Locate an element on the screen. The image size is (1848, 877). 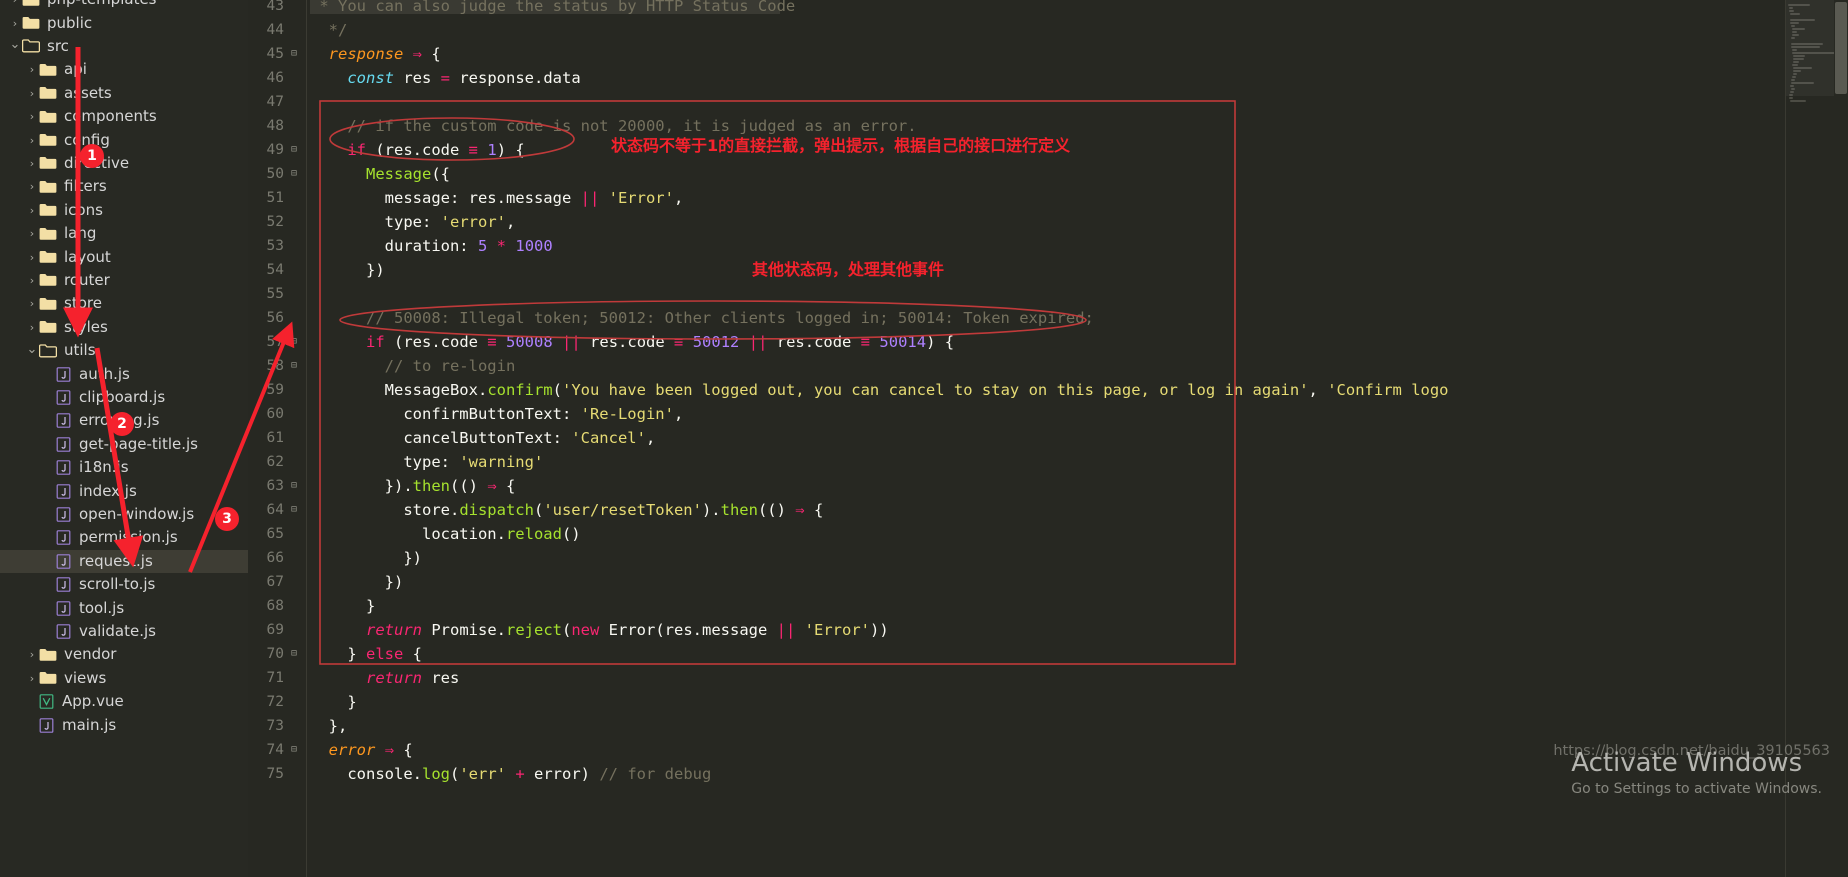
code-line: console.log('err' + error) // for debug is located at coordinates (510, 774).